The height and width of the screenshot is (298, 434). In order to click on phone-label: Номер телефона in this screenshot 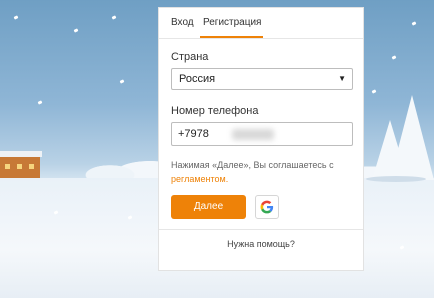, I will do `click(215, 111)`.